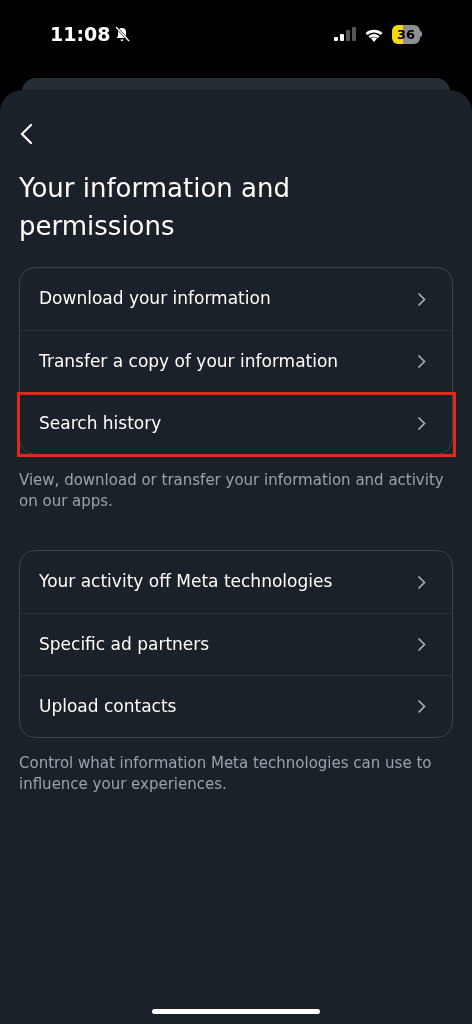 This screenshot has height=1024, width=472. Describe the element at coordinates (344, 34) in the screenshot. I see `signal-icon` at that location.